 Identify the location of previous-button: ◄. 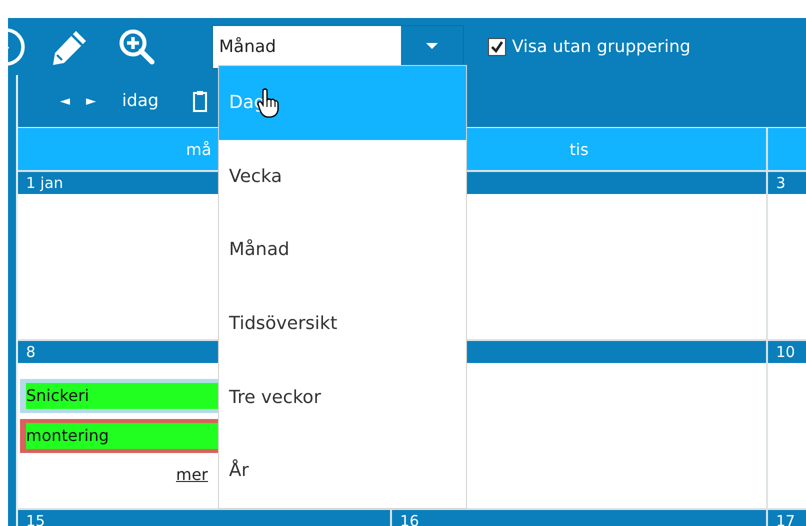
(65, 101).